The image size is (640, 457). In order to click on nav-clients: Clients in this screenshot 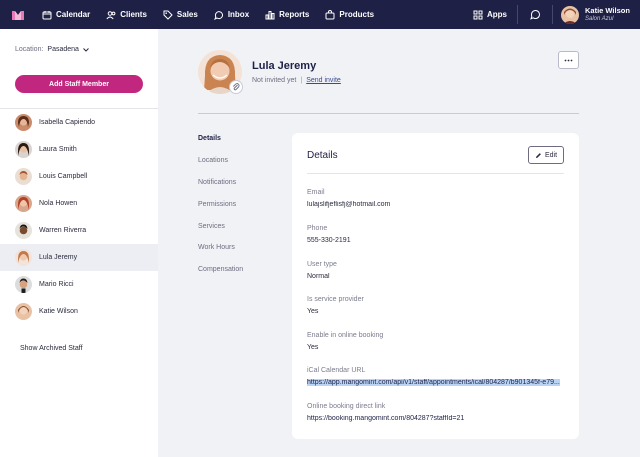, I will do `click(126, 15)`.